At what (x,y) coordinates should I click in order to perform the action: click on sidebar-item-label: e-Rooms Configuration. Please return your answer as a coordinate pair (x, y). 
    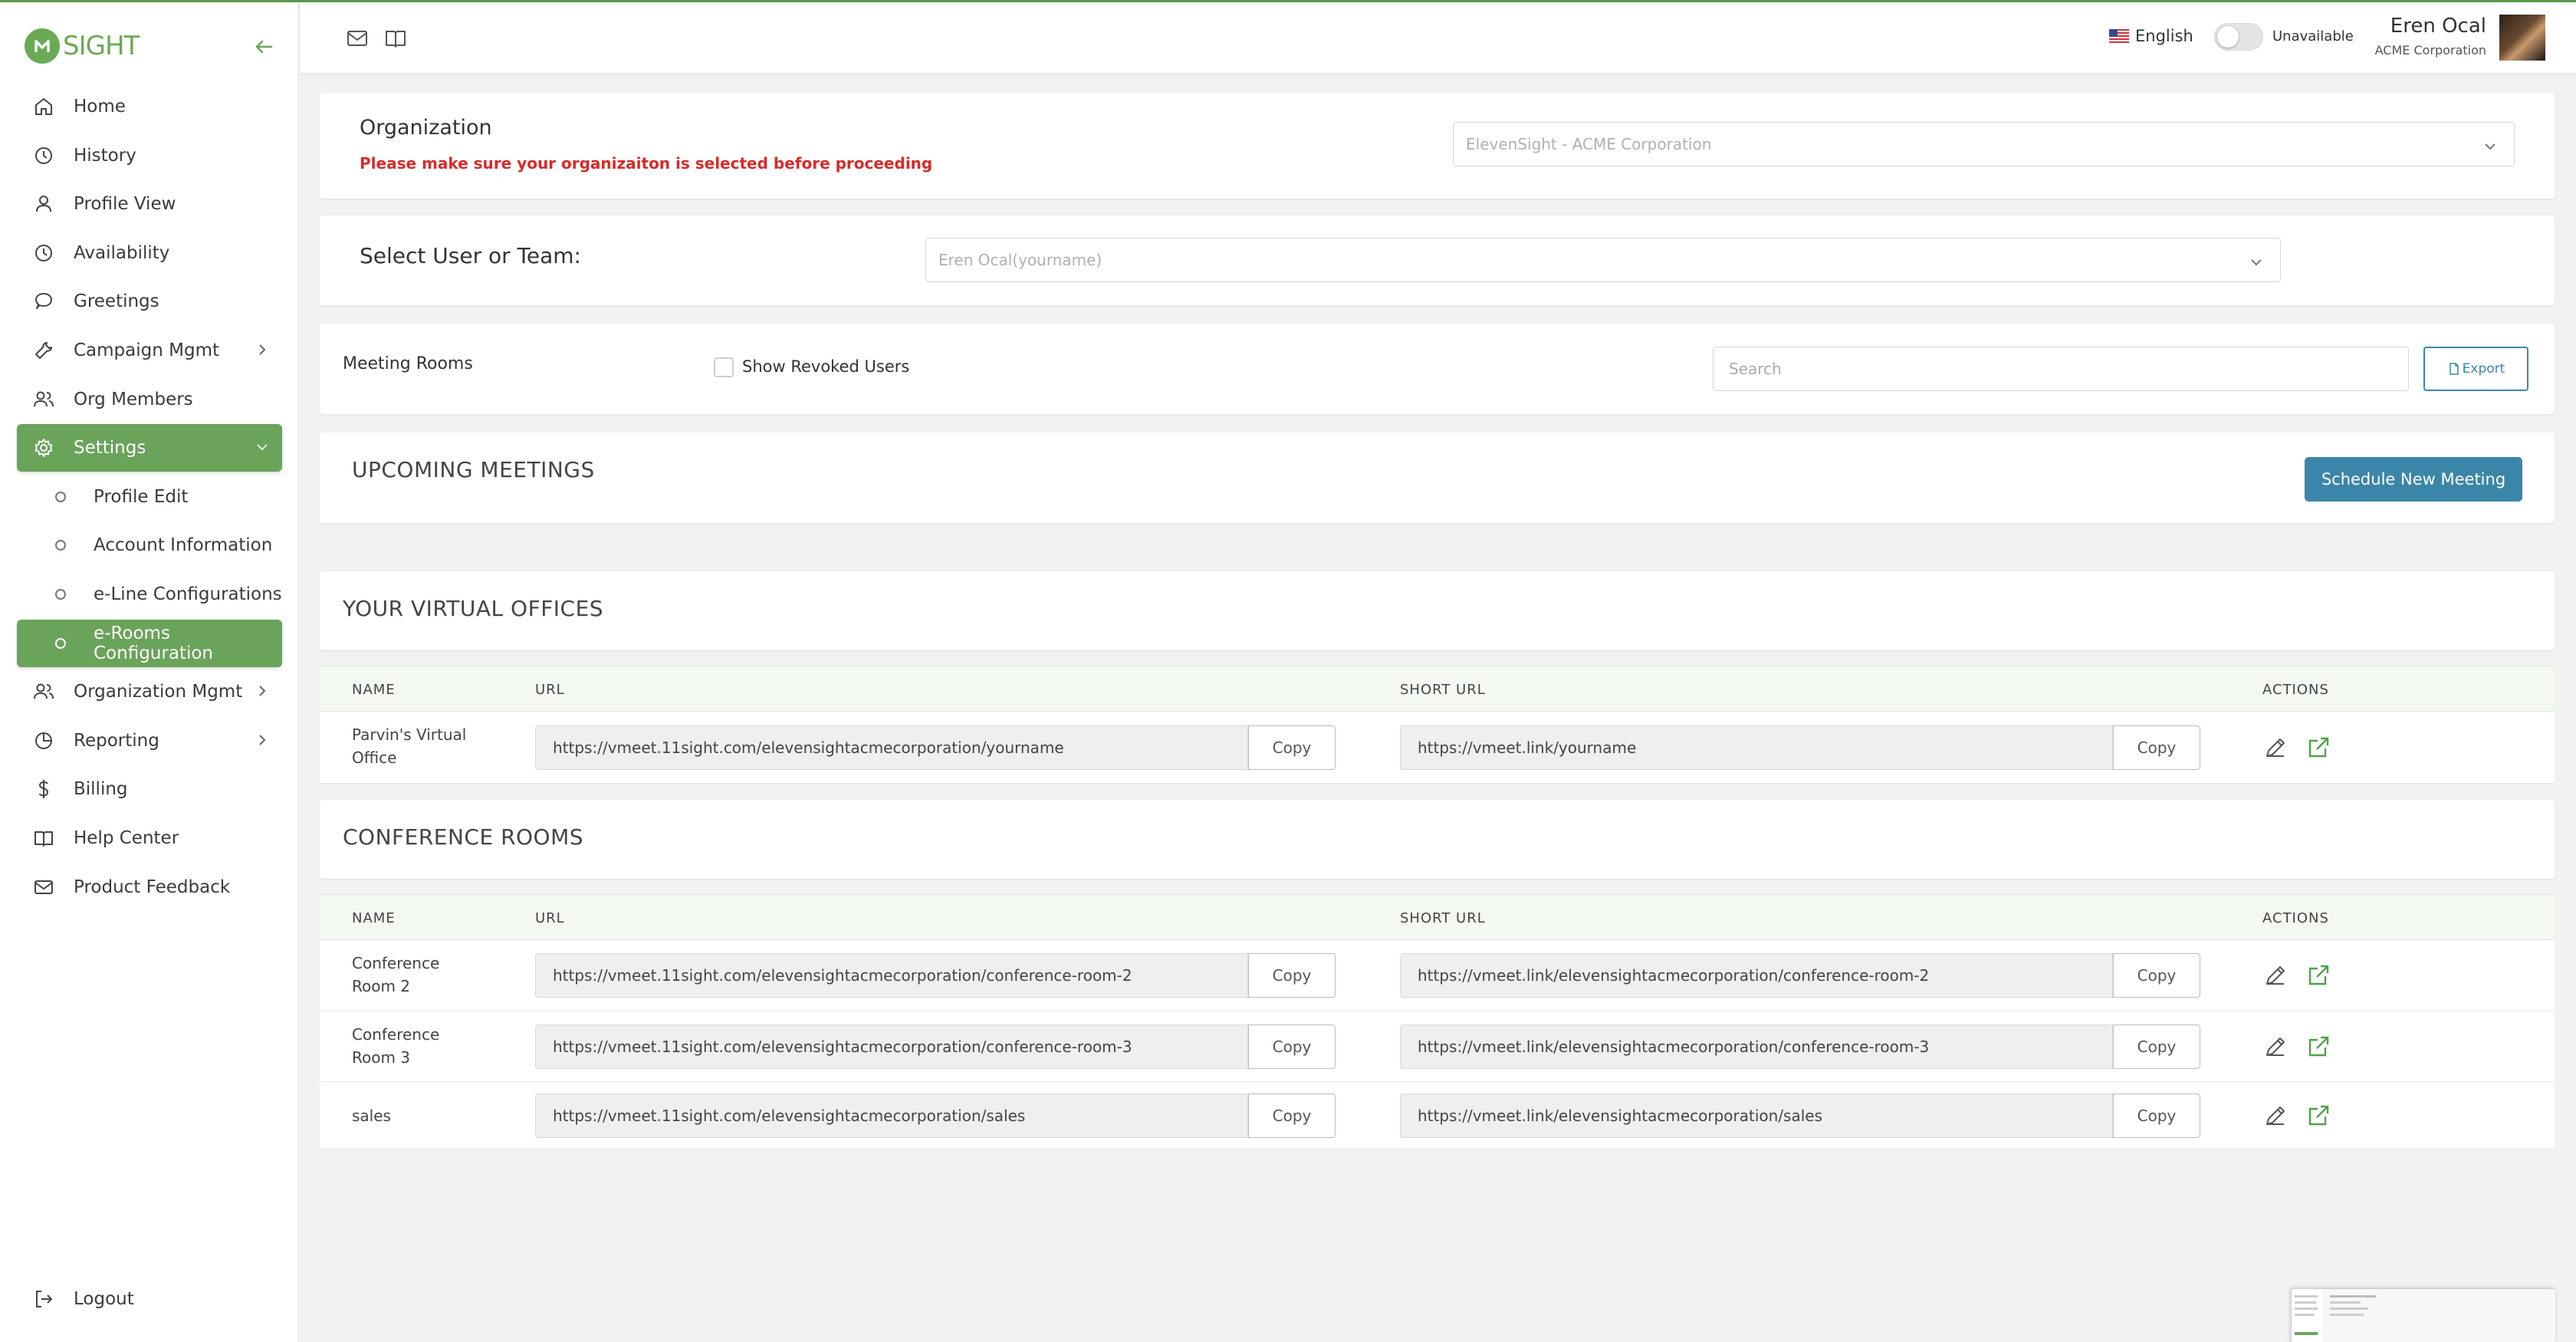
    Looking at the image, I should click on (154, 643).